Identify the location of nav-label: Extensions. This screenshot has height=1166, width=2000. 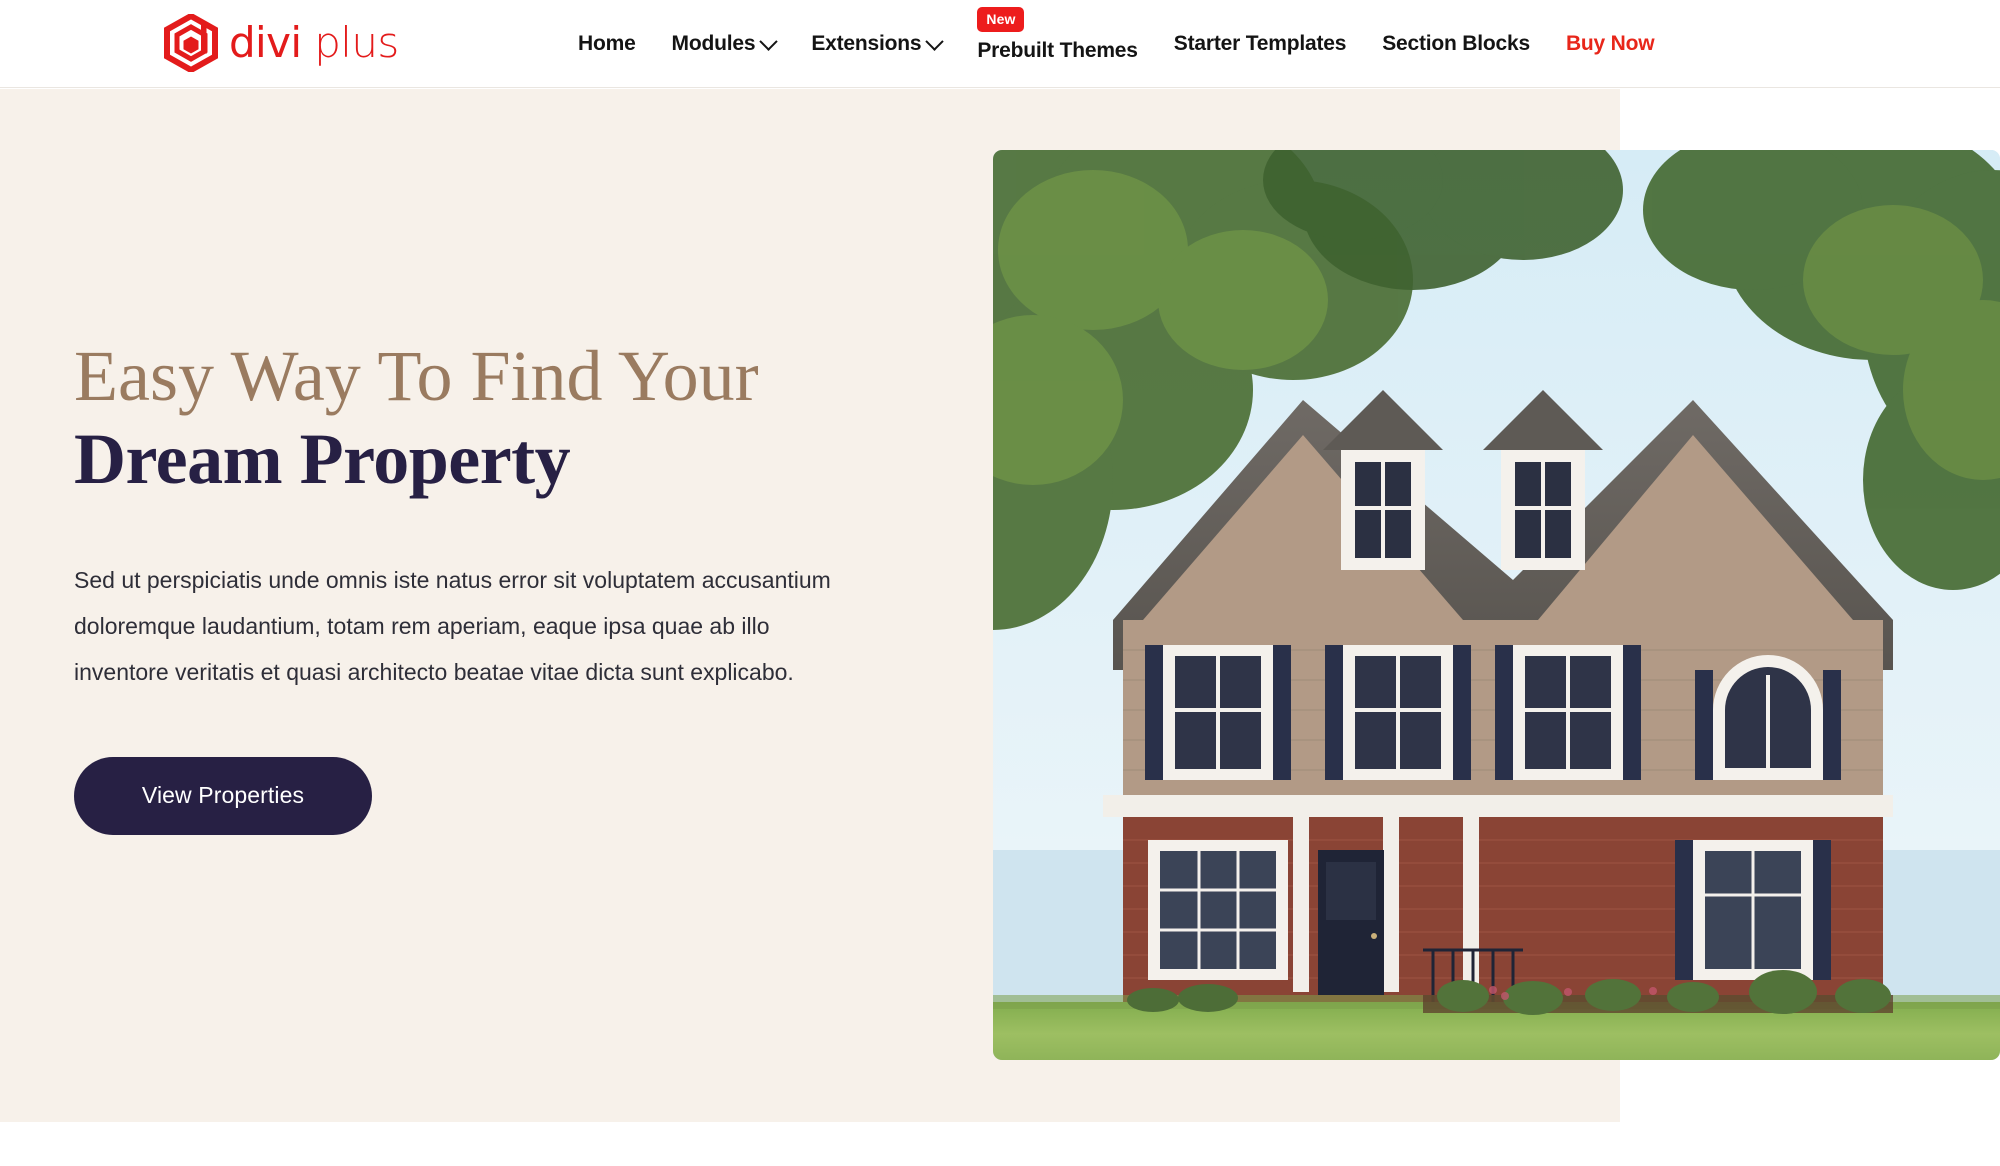
(866, 43).